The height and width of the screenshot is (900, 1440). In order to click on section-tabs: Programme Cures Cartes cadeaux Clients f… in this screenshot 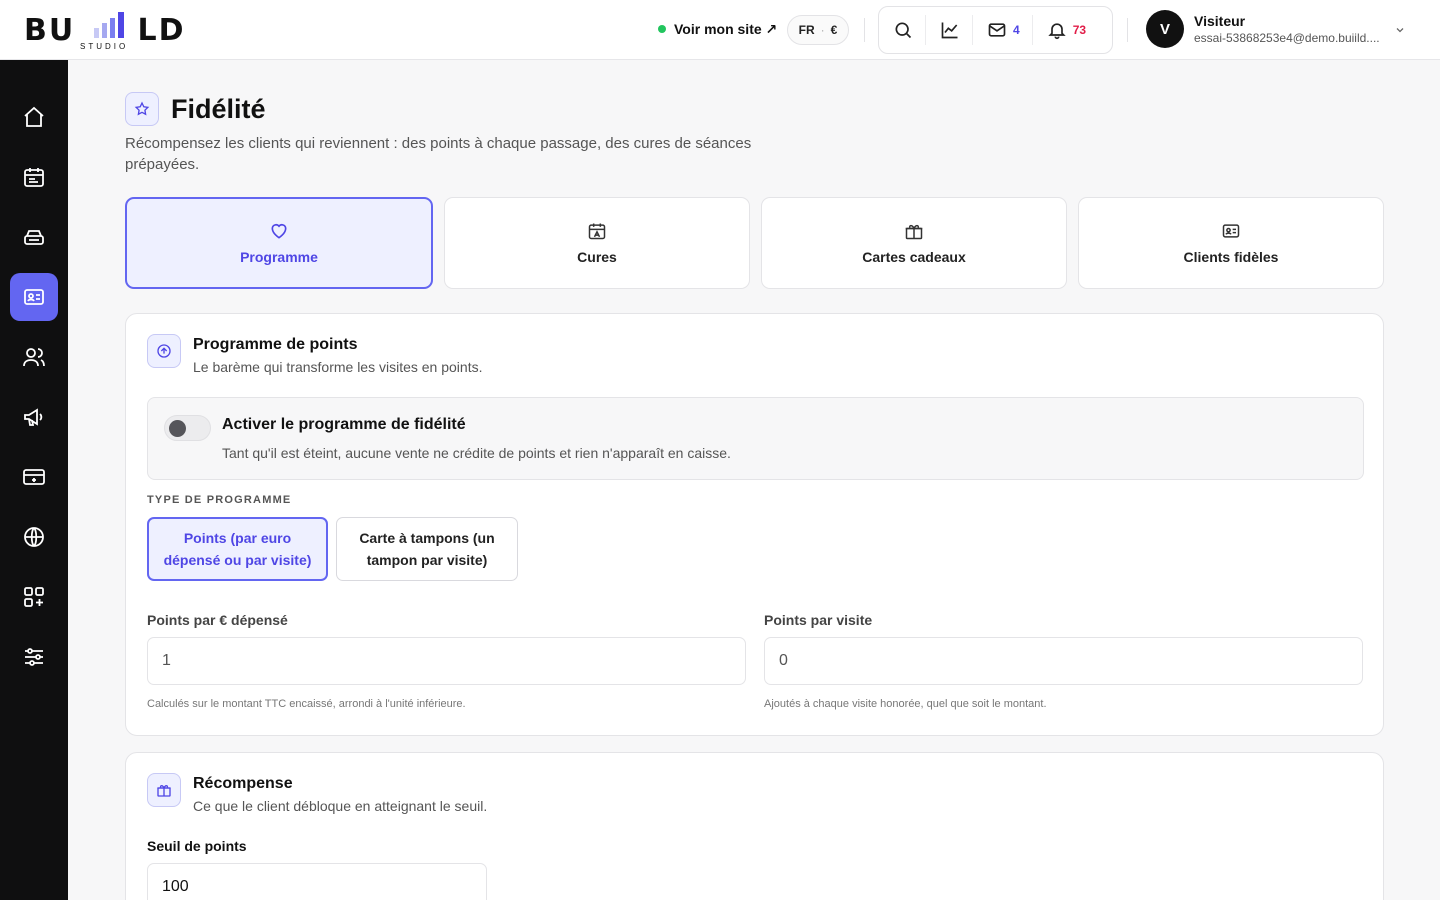, I will do `click(754, 243)`.